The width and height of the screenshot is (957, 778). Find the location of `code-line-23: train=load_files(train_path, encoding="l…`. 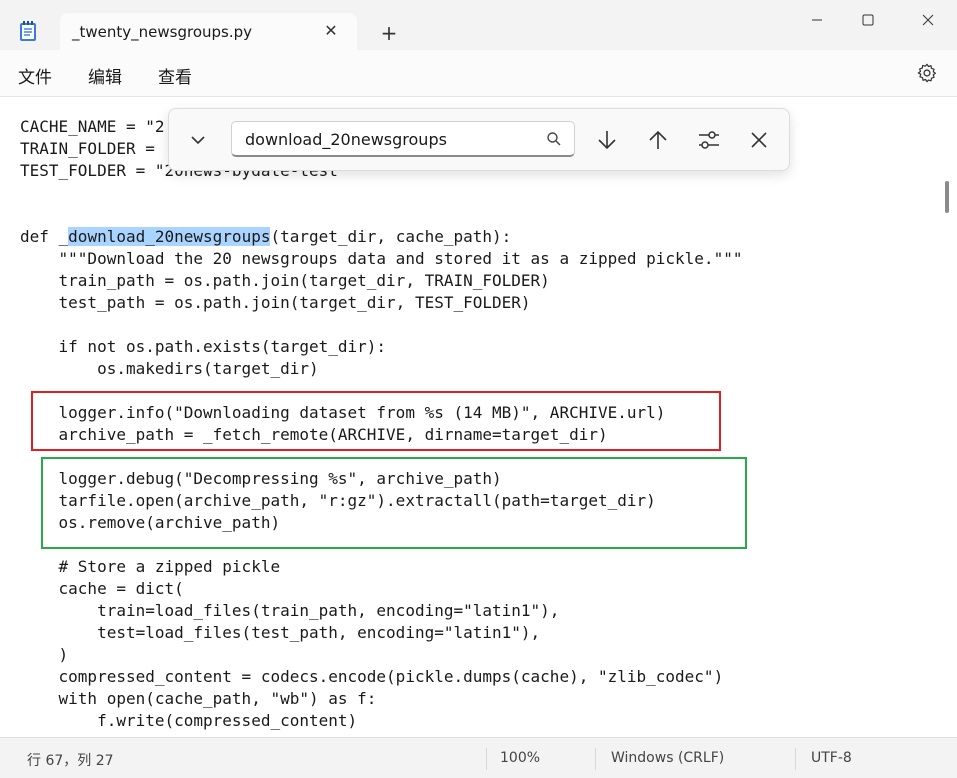

code-line-23: train=load_files(train_path, encoding="l… is located at coordinates (290, 610).